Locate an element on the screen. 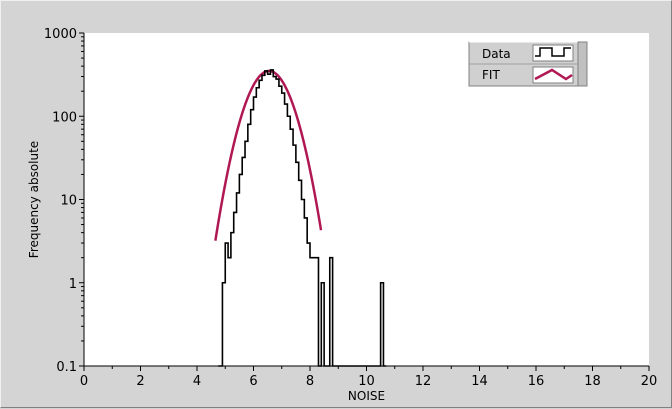 This screenshot has width=672, height=409. x-tick-label: 10 is located at coordinates (366, 381).